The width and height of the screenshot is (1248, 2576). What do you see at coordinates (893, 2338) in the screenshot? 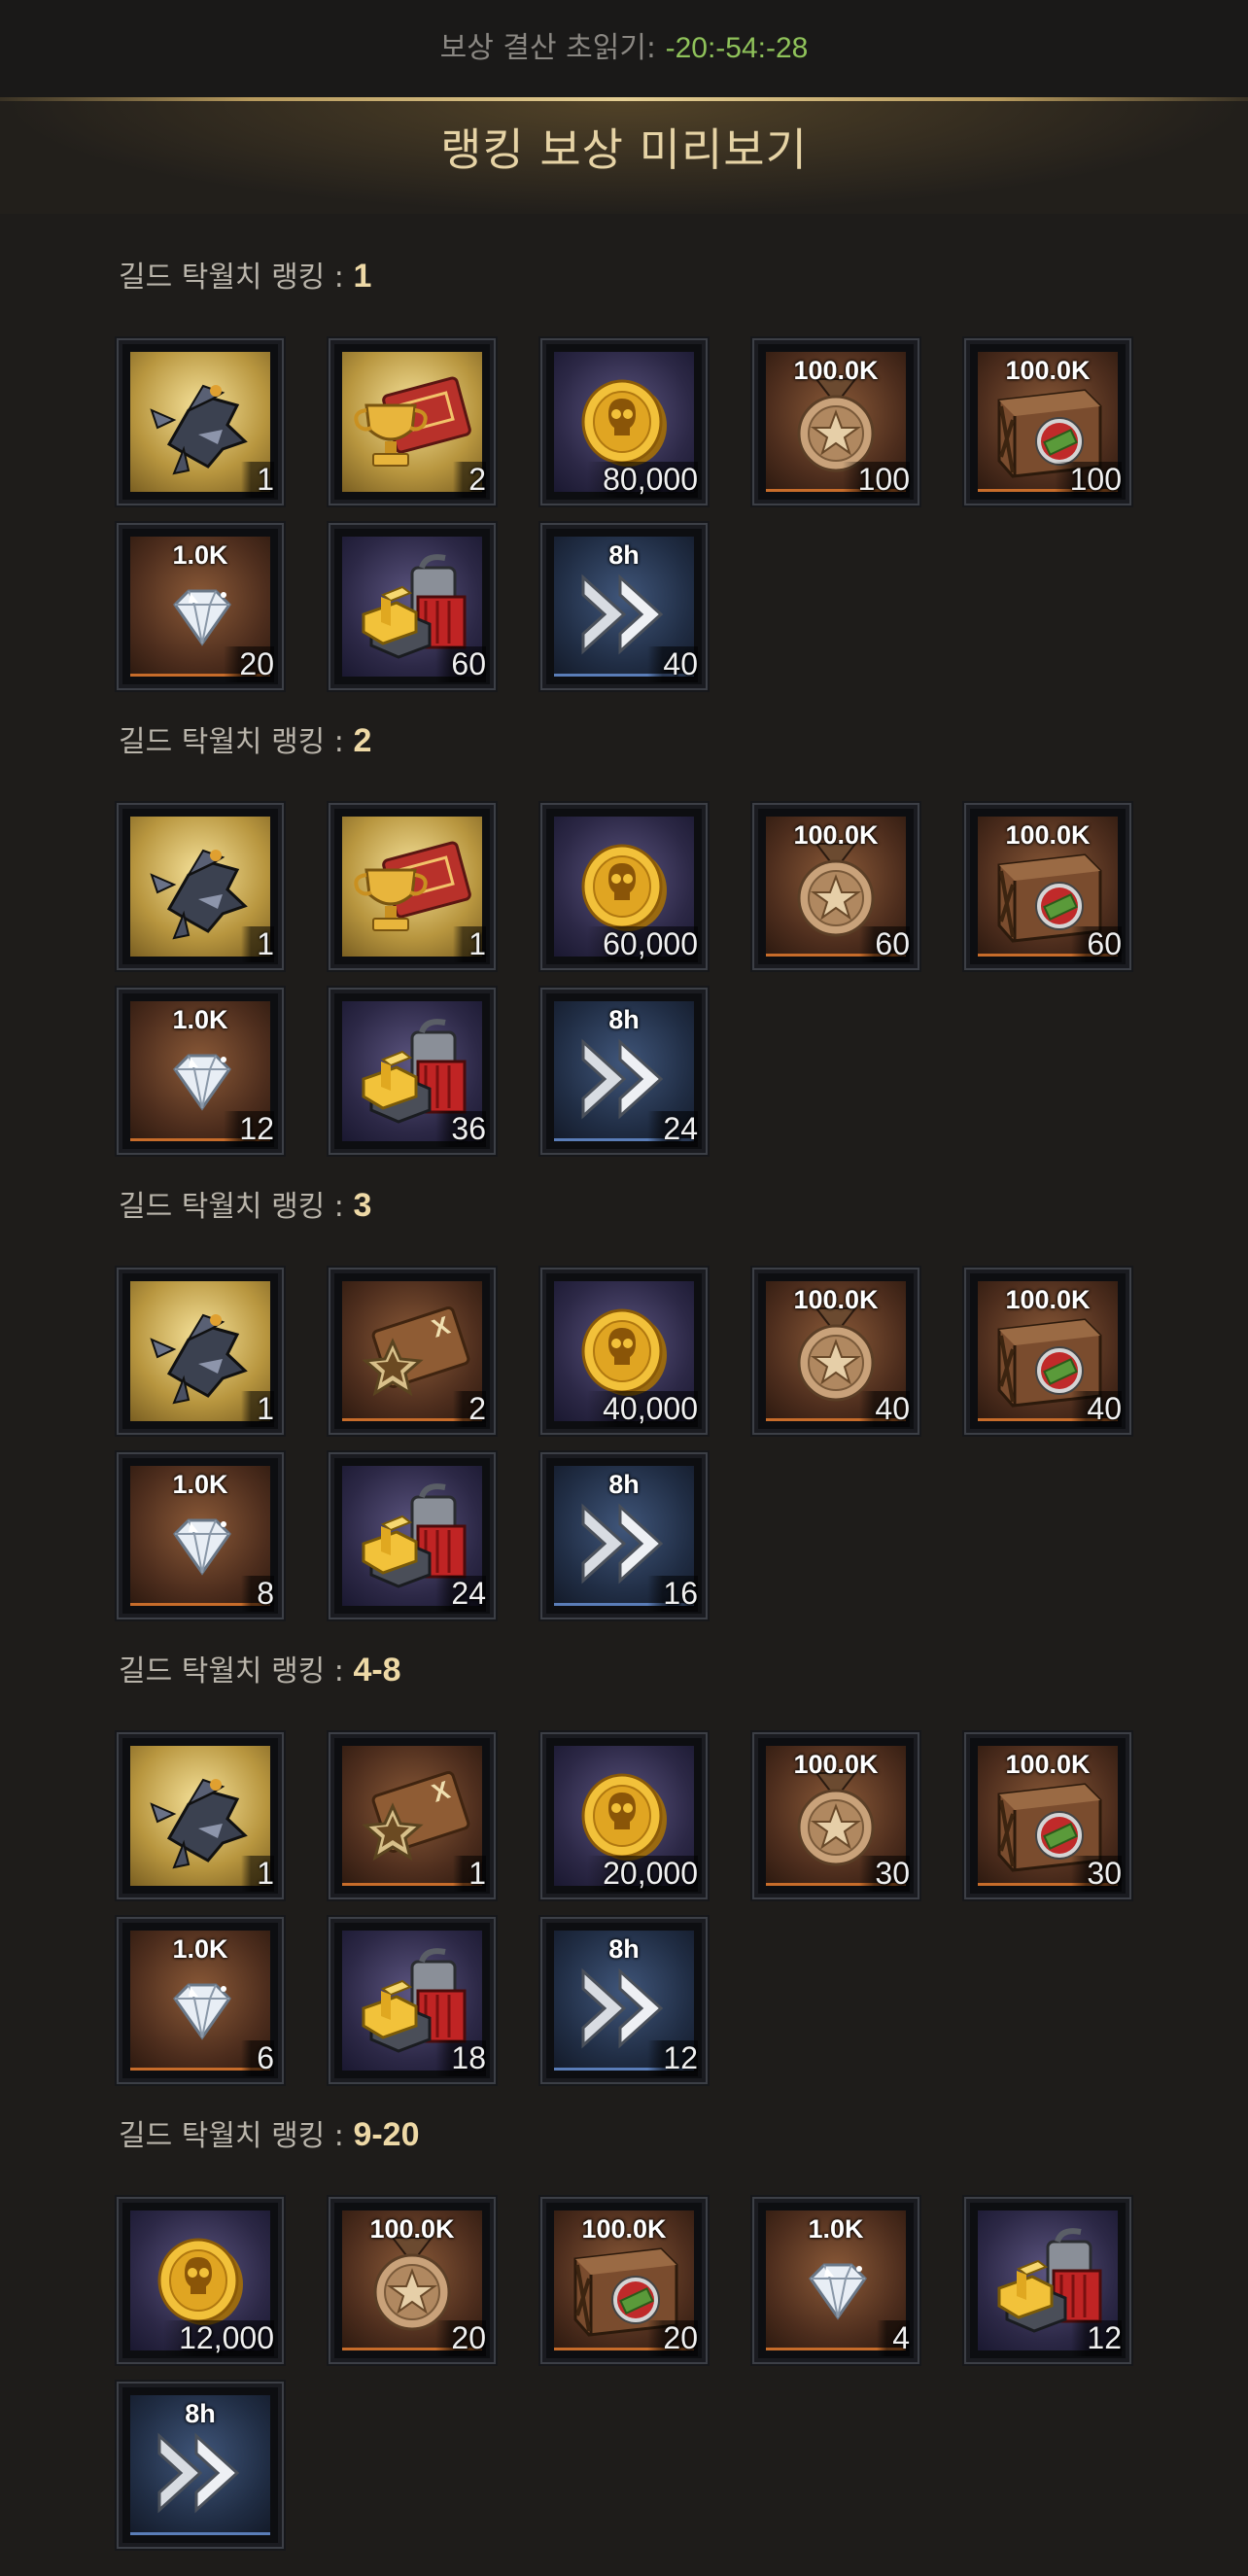
I see `item-quantity: 4` at bounding box center [893, 2338].